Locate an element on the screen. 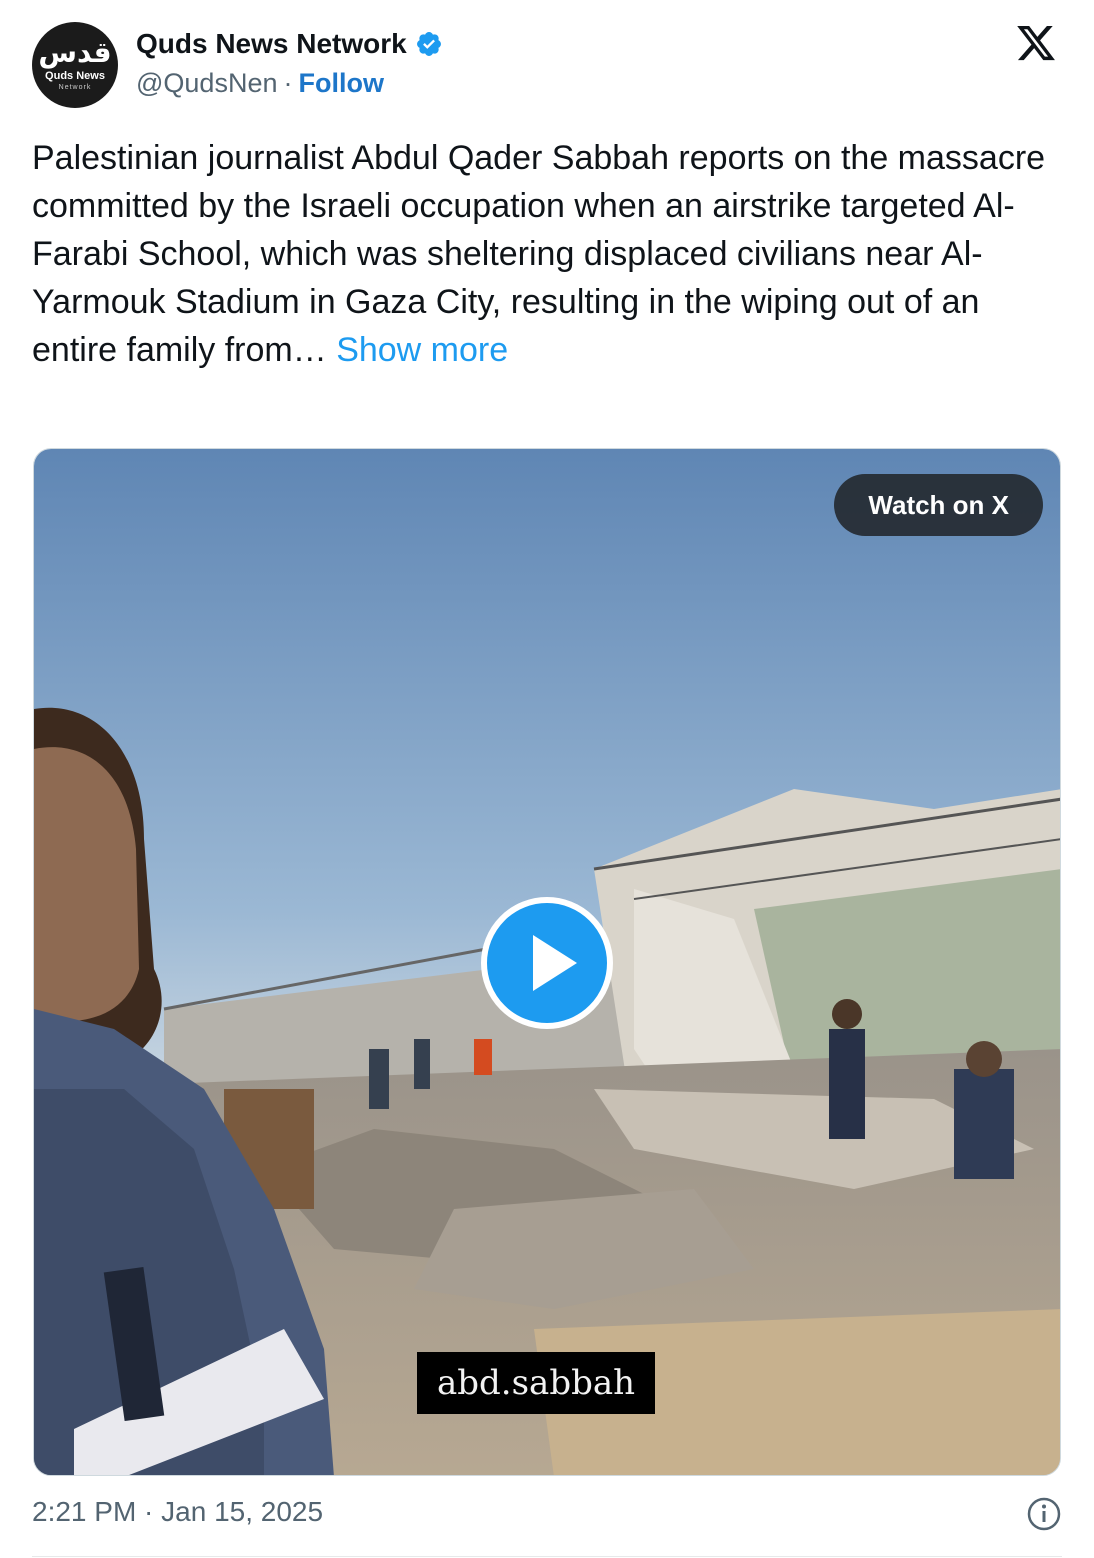  handle-row: @QudsNen · Follow is located at coordinates (289, 83).